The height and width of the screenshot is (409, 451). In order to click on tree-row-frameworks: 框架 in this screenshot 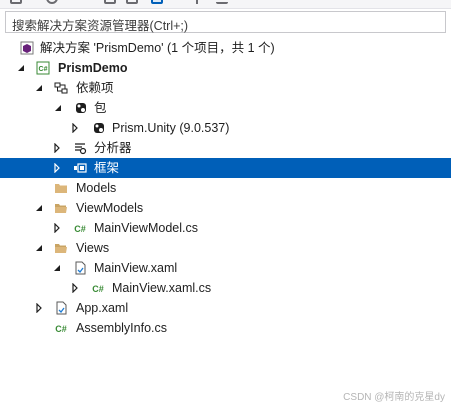, I will do `click(225, 168)`.